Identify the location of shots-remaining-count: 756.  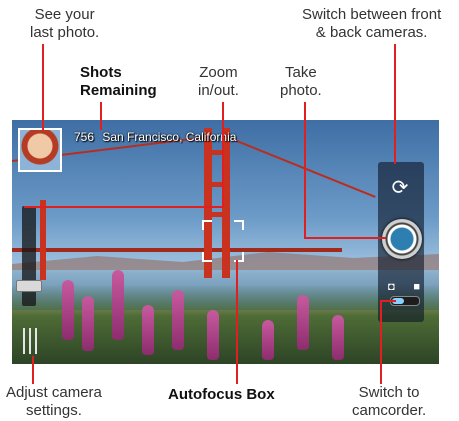
(84, 137).